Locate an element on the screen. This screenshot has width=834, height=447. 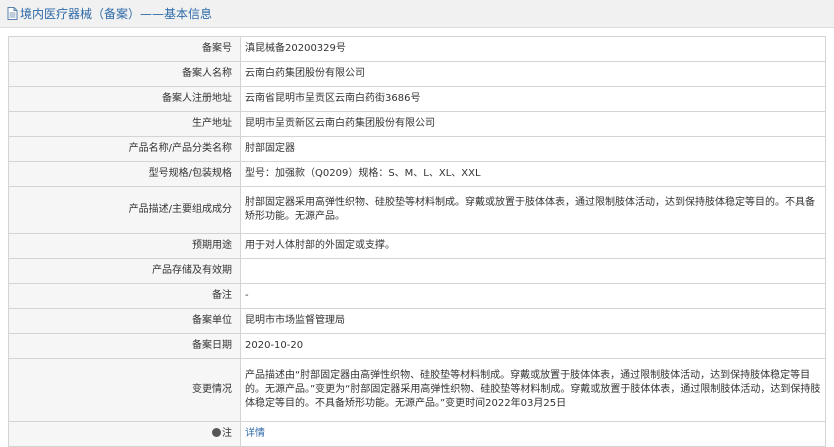
table-row-footer: 注 详情 is located at coordinates (417, 434).